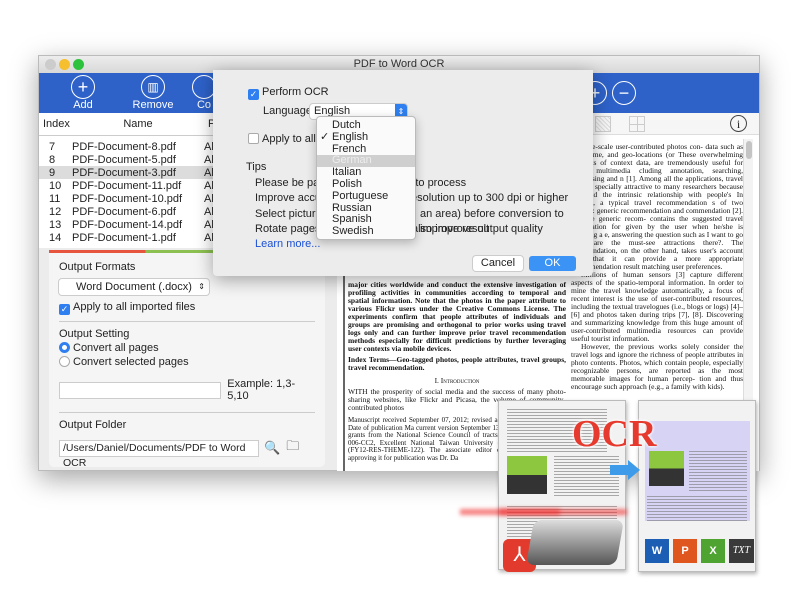  What do you see at coordinates (127, 224) in the screenshot?
I see `cell-name: PDF-Document-14.pdf` at bounding box center [127, 224].